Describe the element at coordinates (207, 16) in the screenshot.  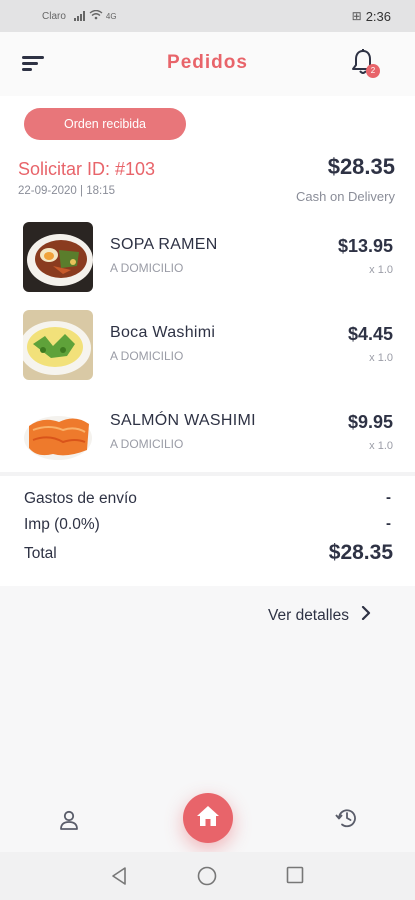
I see `status-bar: Claro 4G ⊞ 2:36` at that location.